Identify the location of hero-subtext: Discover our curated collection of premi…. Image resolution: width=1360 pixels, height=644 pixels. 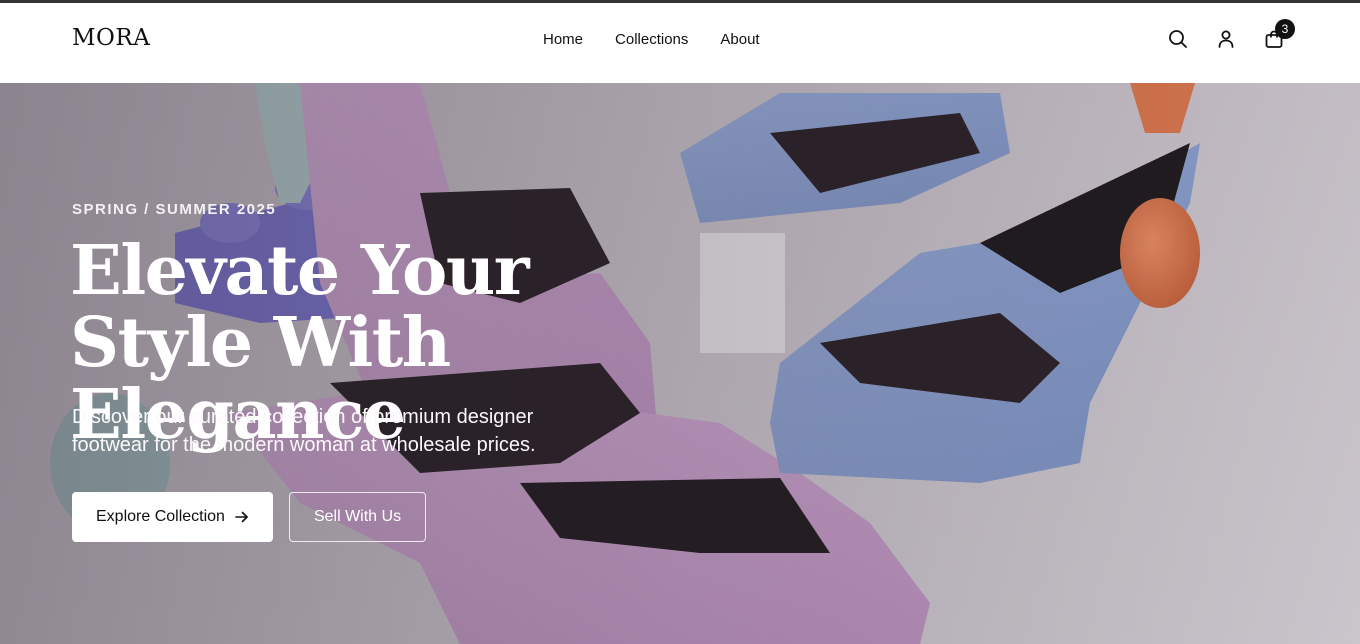
(304, 431).